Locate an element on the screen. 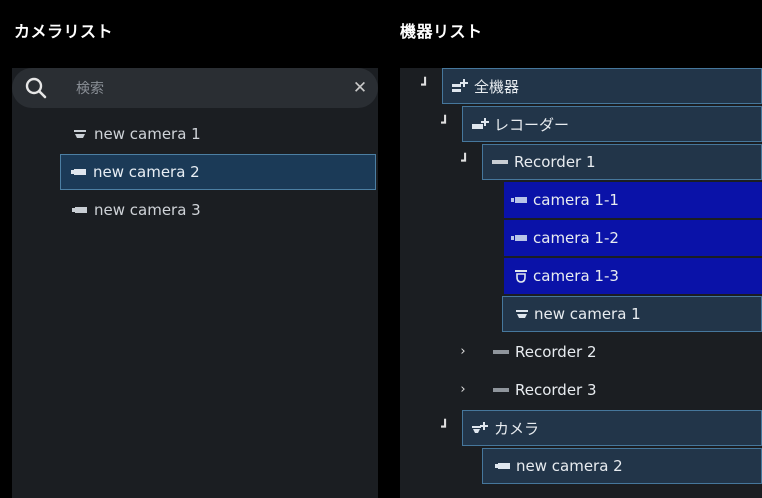  camera-name: new camera 3 is located at coordinates (147, 210).